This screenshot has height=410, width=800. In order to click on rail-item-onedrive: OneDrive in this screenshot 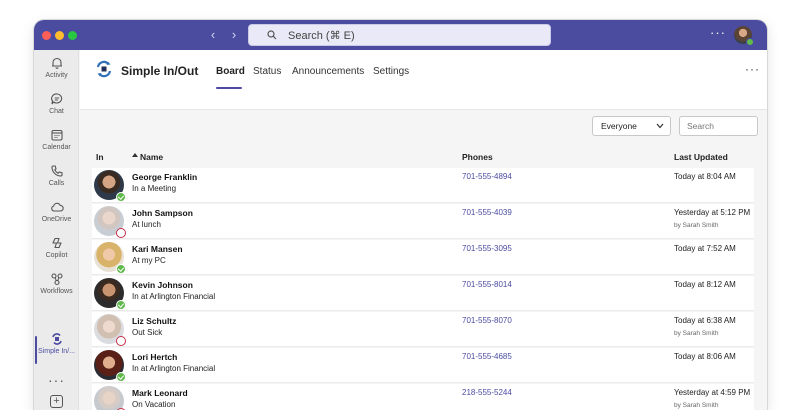, I will do `click(56, 218)`.